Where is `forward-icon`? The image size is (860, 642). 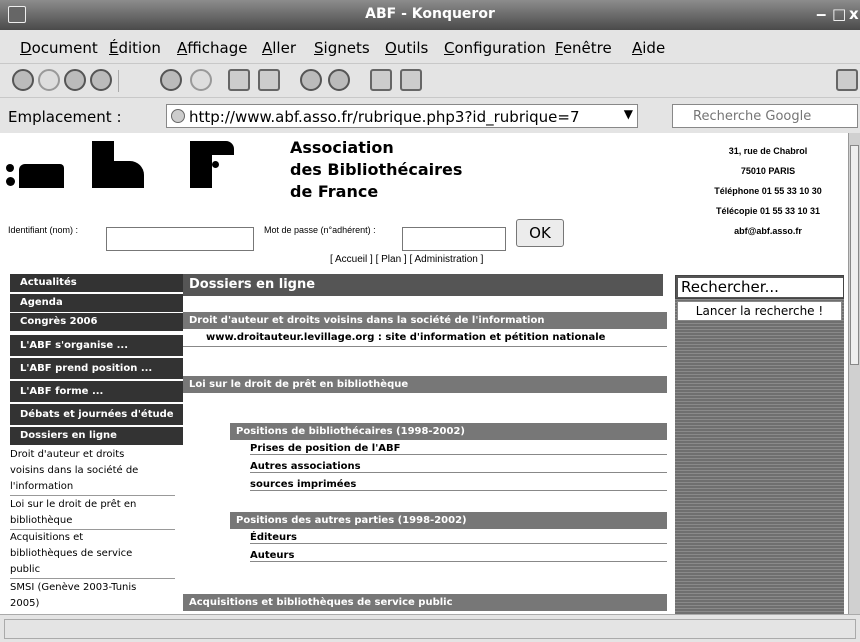 forward-icon is located at coordinates (49, 80).